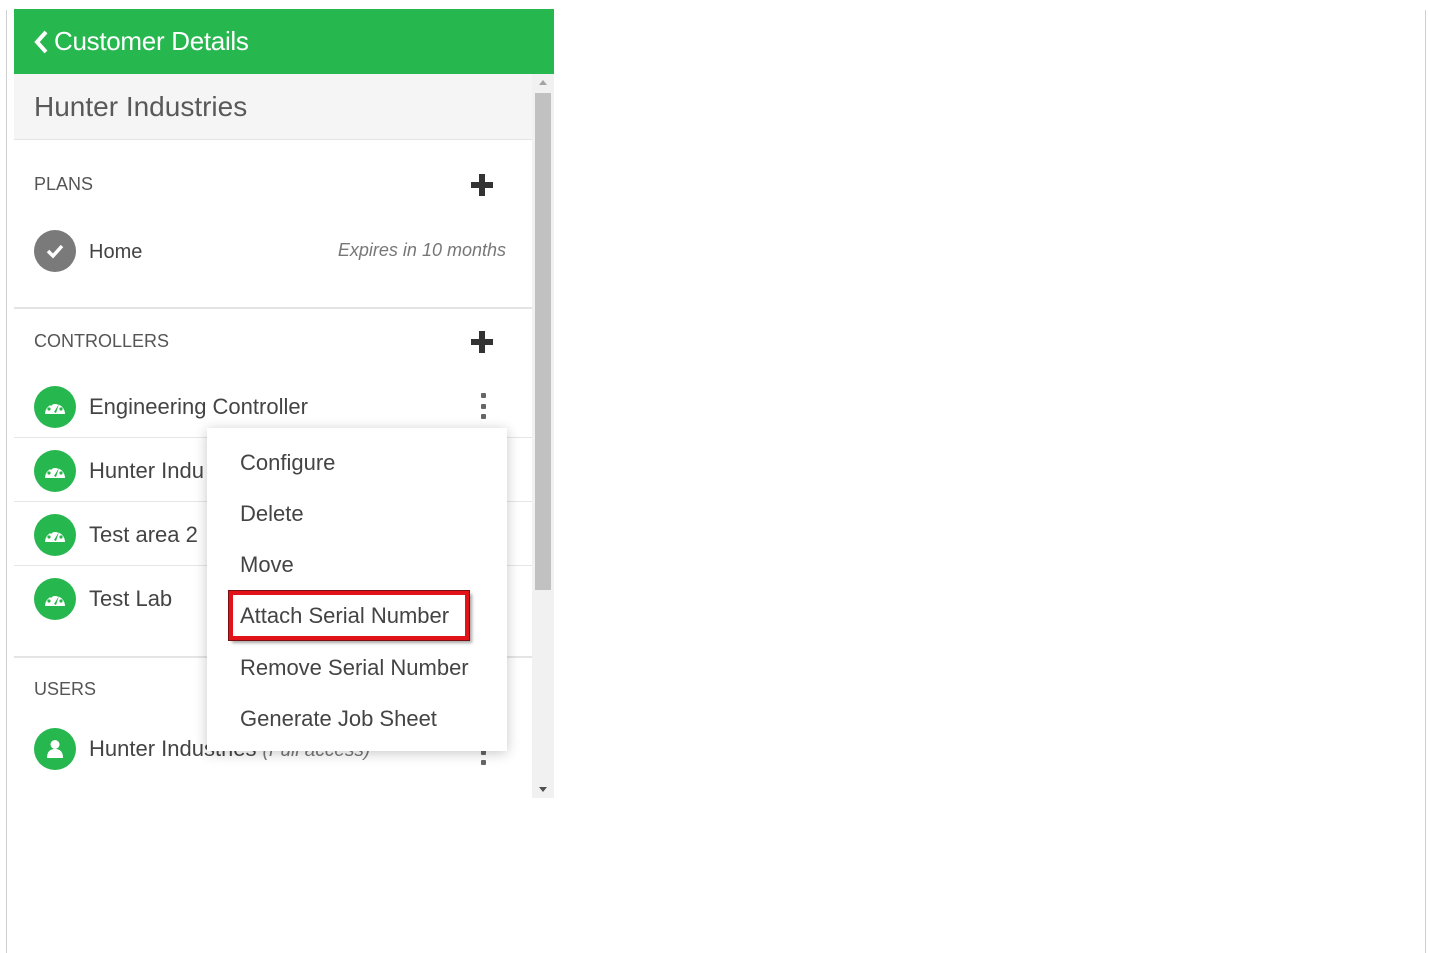 This screenshot has height=953, width=1429. What do you see at coordinates (543, 83) in the screenshot?
I see `scroll-up-arrow-icon` at bounding box center [543, 83].